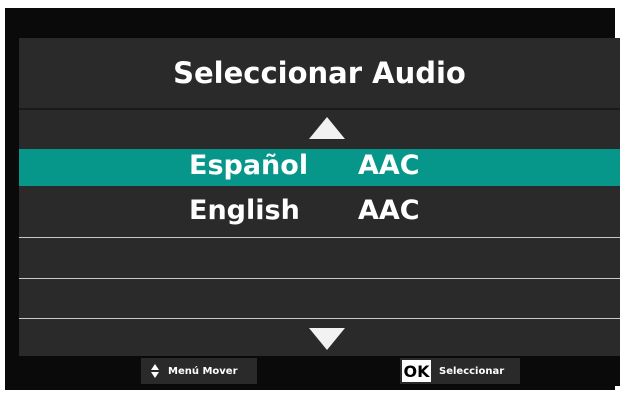  What do you see at coordinates (319, 371) in the screenshot?
I see `footer-bar: Menú Mover OK Seleccionar` at bounding box center [319, 371].